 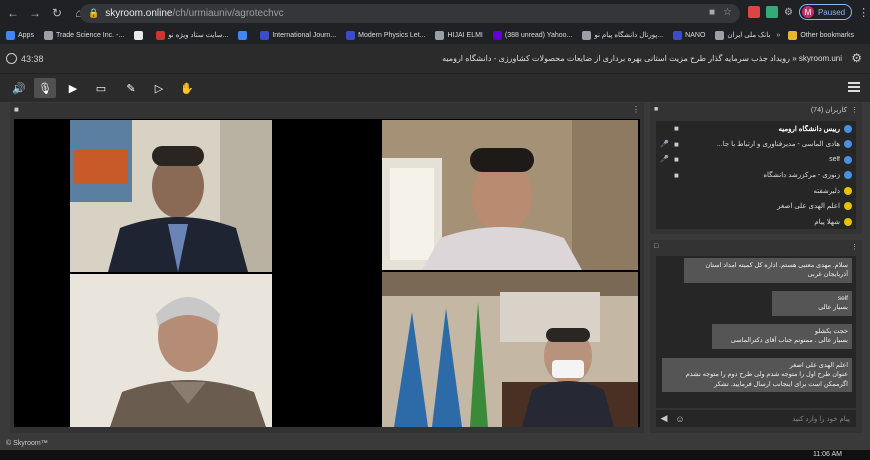 What do you see at coordinates (26, 35) in the screenshot?
I see `bookmark-label: Apps` at bounding box center [26, 35].